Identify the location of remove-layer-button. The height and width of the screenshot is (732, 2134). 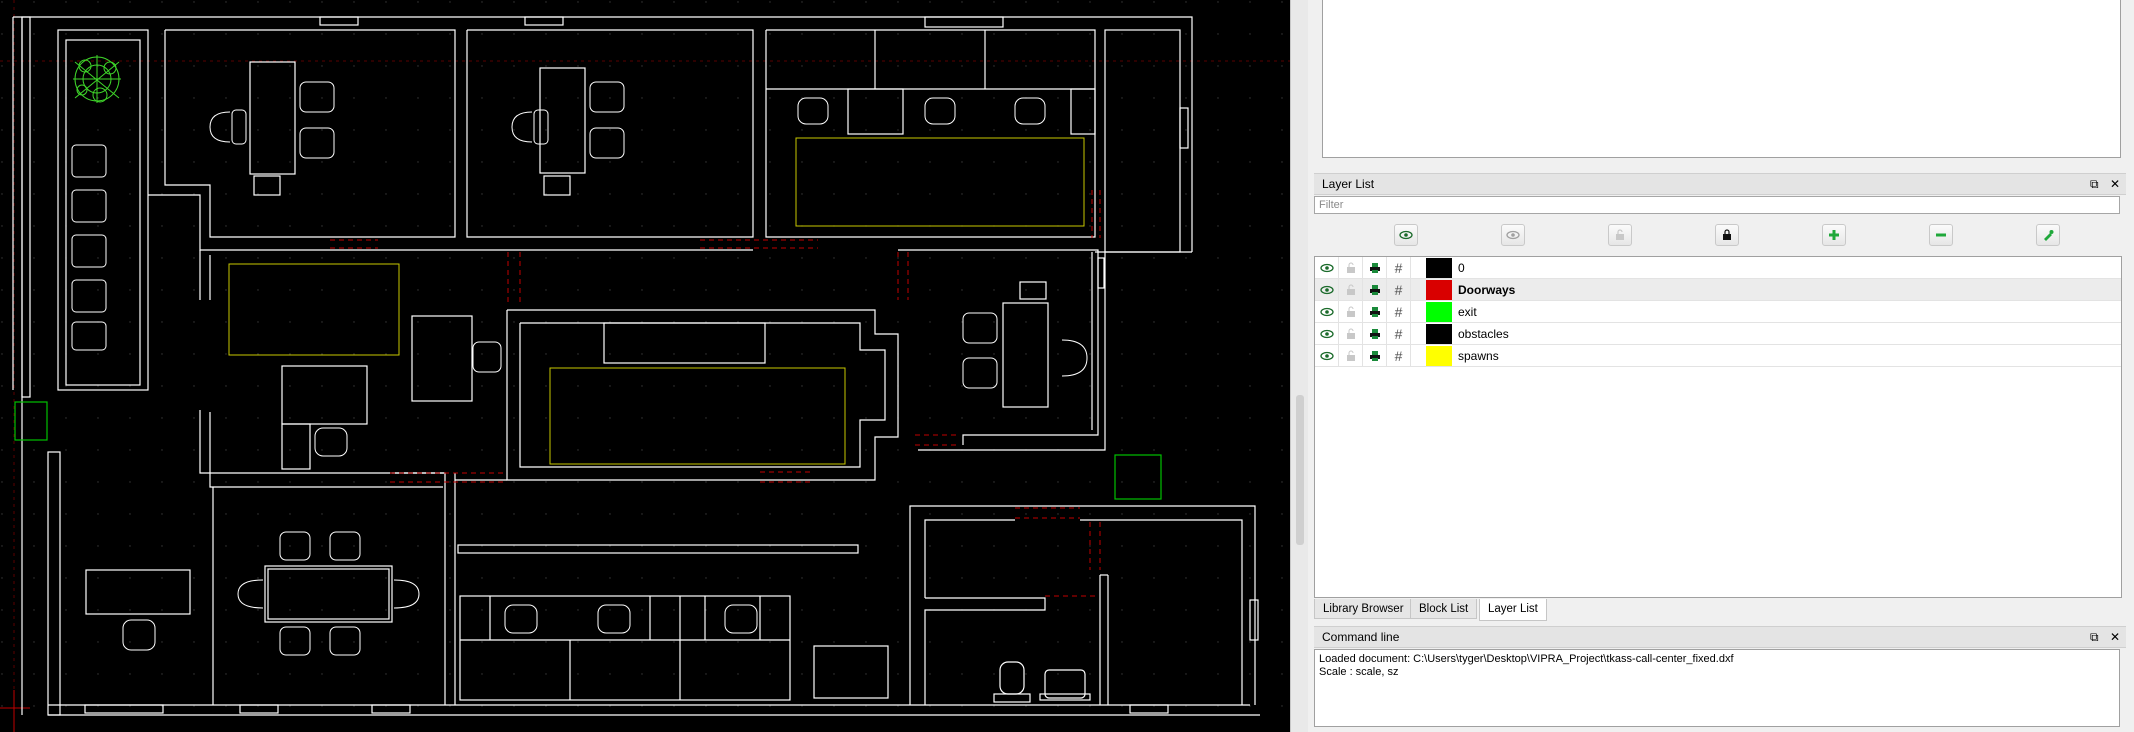
(1941, 235).